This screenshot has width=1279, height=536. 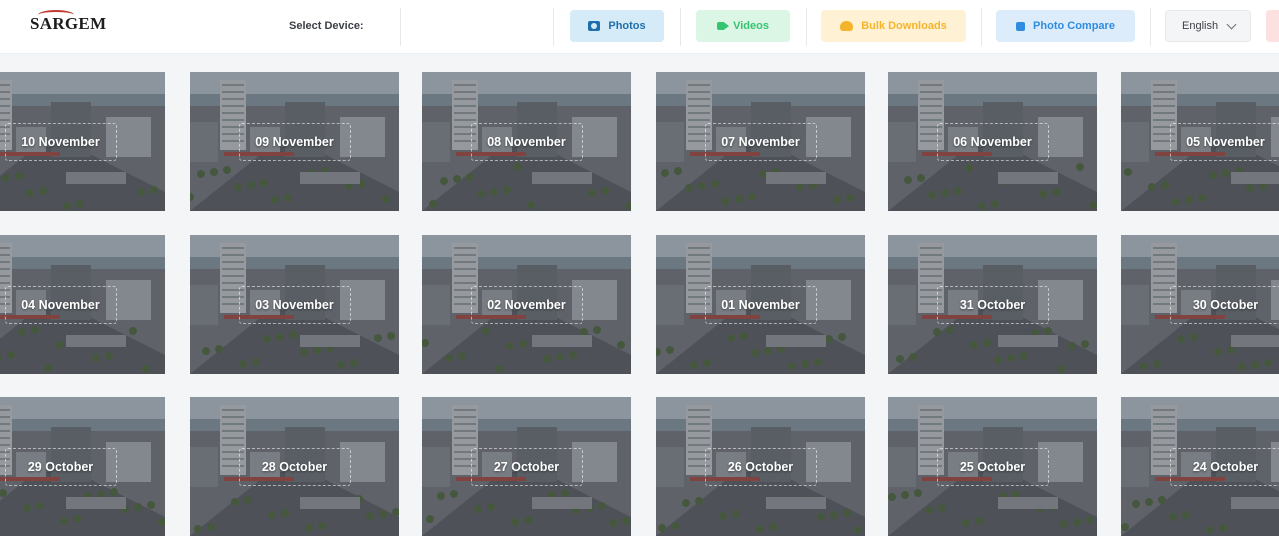 I want to click on cloud-download-icon, so click(x=846, y=26).